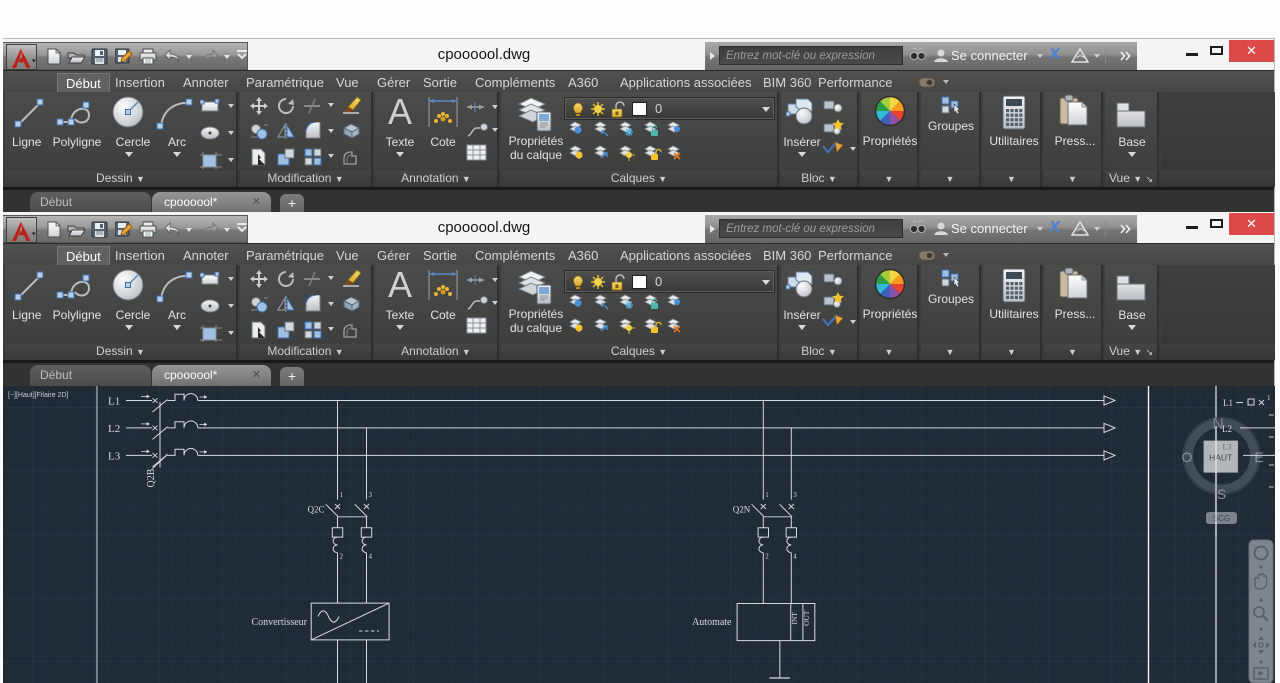  I want to click on svg-text: S, so click(1221, 494).